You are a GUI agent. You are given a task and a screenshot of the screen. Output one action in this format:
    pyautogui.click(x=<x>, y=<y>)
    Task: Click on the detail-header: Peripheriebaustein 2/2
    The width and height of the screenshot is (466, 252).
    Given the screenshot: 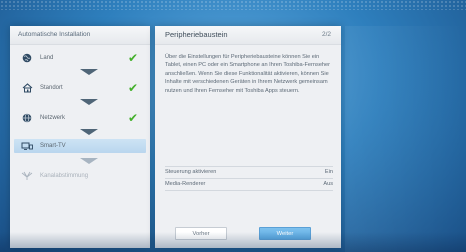 What is the action you would take?
    pyautogui.click(x=248, y=35)
    